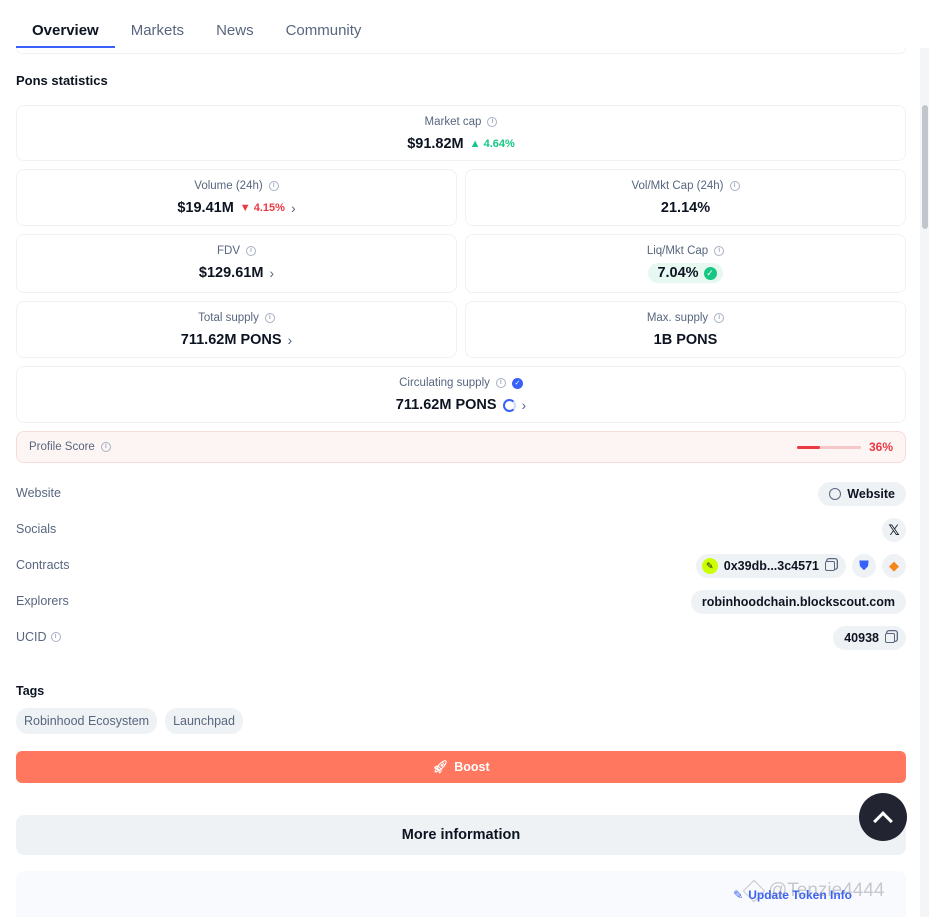 This screenshot has width=929, height=917. Describe the element at coordinates (835, 494) in the screenshot. I see `globe-icon` at that location.